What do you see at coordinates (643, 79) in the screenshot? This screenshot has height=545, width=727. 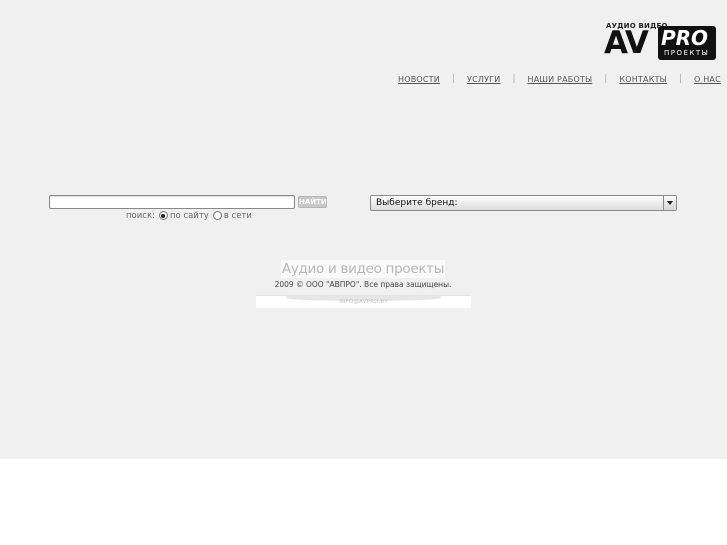 I see `nav-link-contacts: КОНТАКТЫ` at bounding box center [643, 79].